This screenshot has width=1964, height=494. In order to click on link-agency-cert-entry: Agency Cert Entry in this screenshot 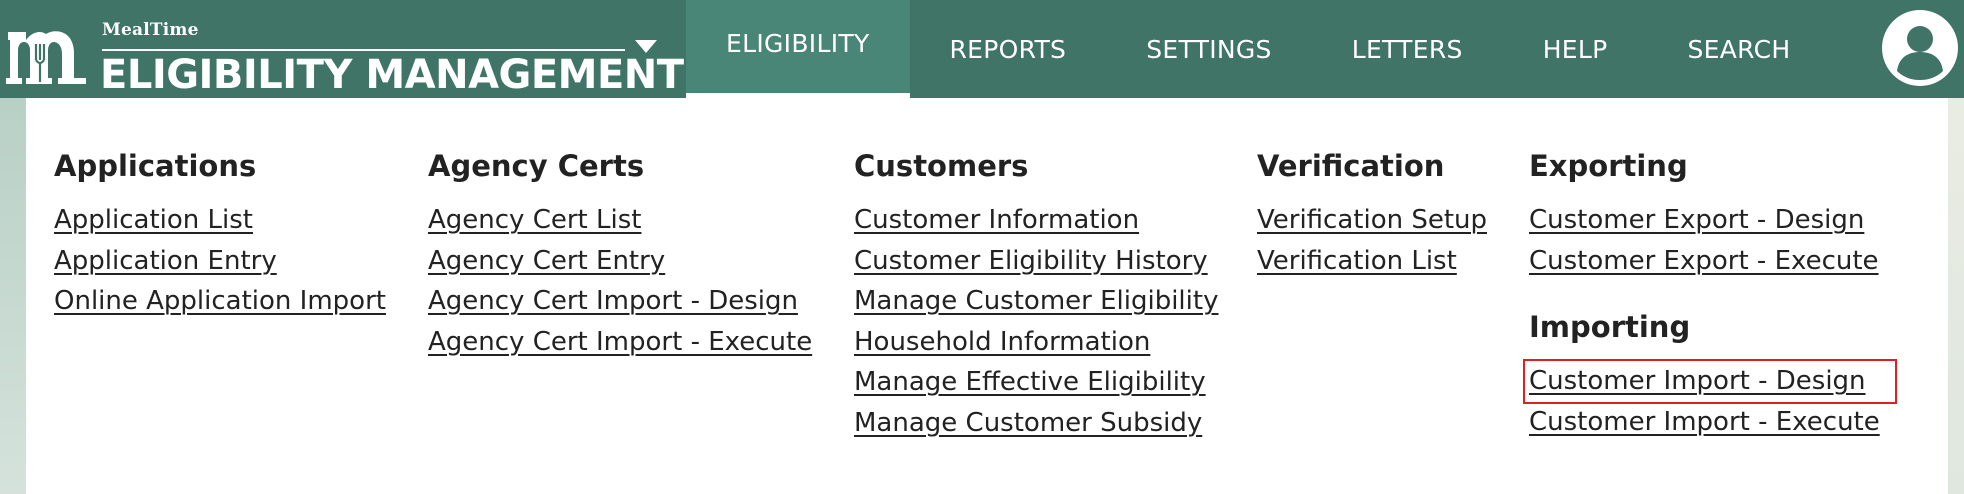, I will do `click(620, 261)`.